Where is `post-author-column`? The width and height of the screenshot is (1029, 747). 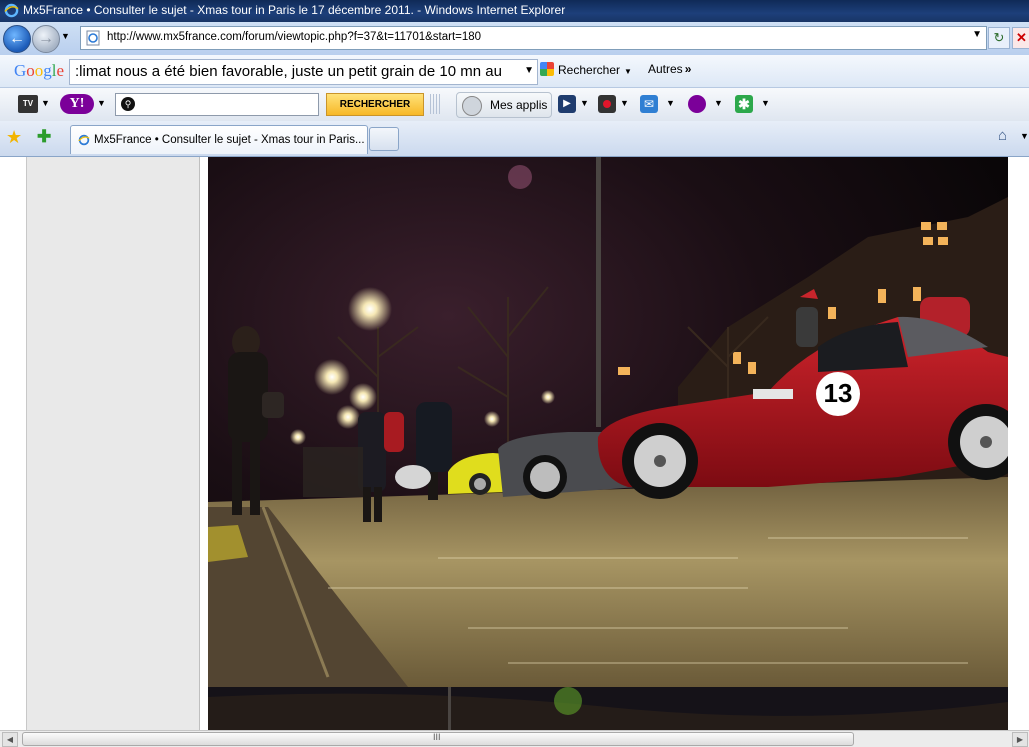
post-author-column is located at coordinates (113, 443).